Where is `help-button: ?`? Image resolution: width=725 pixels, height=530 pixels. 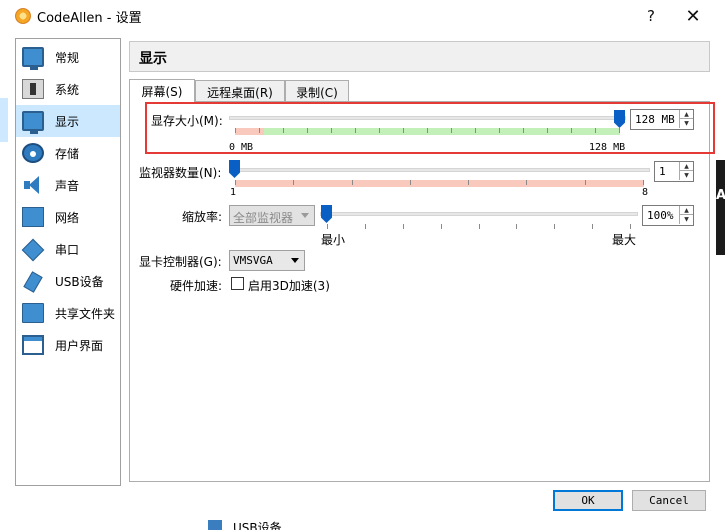 help-button: ? is located at coordinates (651, 16).